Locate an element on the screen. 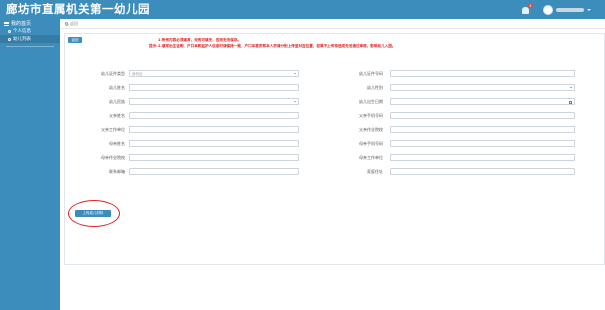 The width and height of the screenshot is (605, 310). notifications-button: 4 is located at coordinates (526, 9).